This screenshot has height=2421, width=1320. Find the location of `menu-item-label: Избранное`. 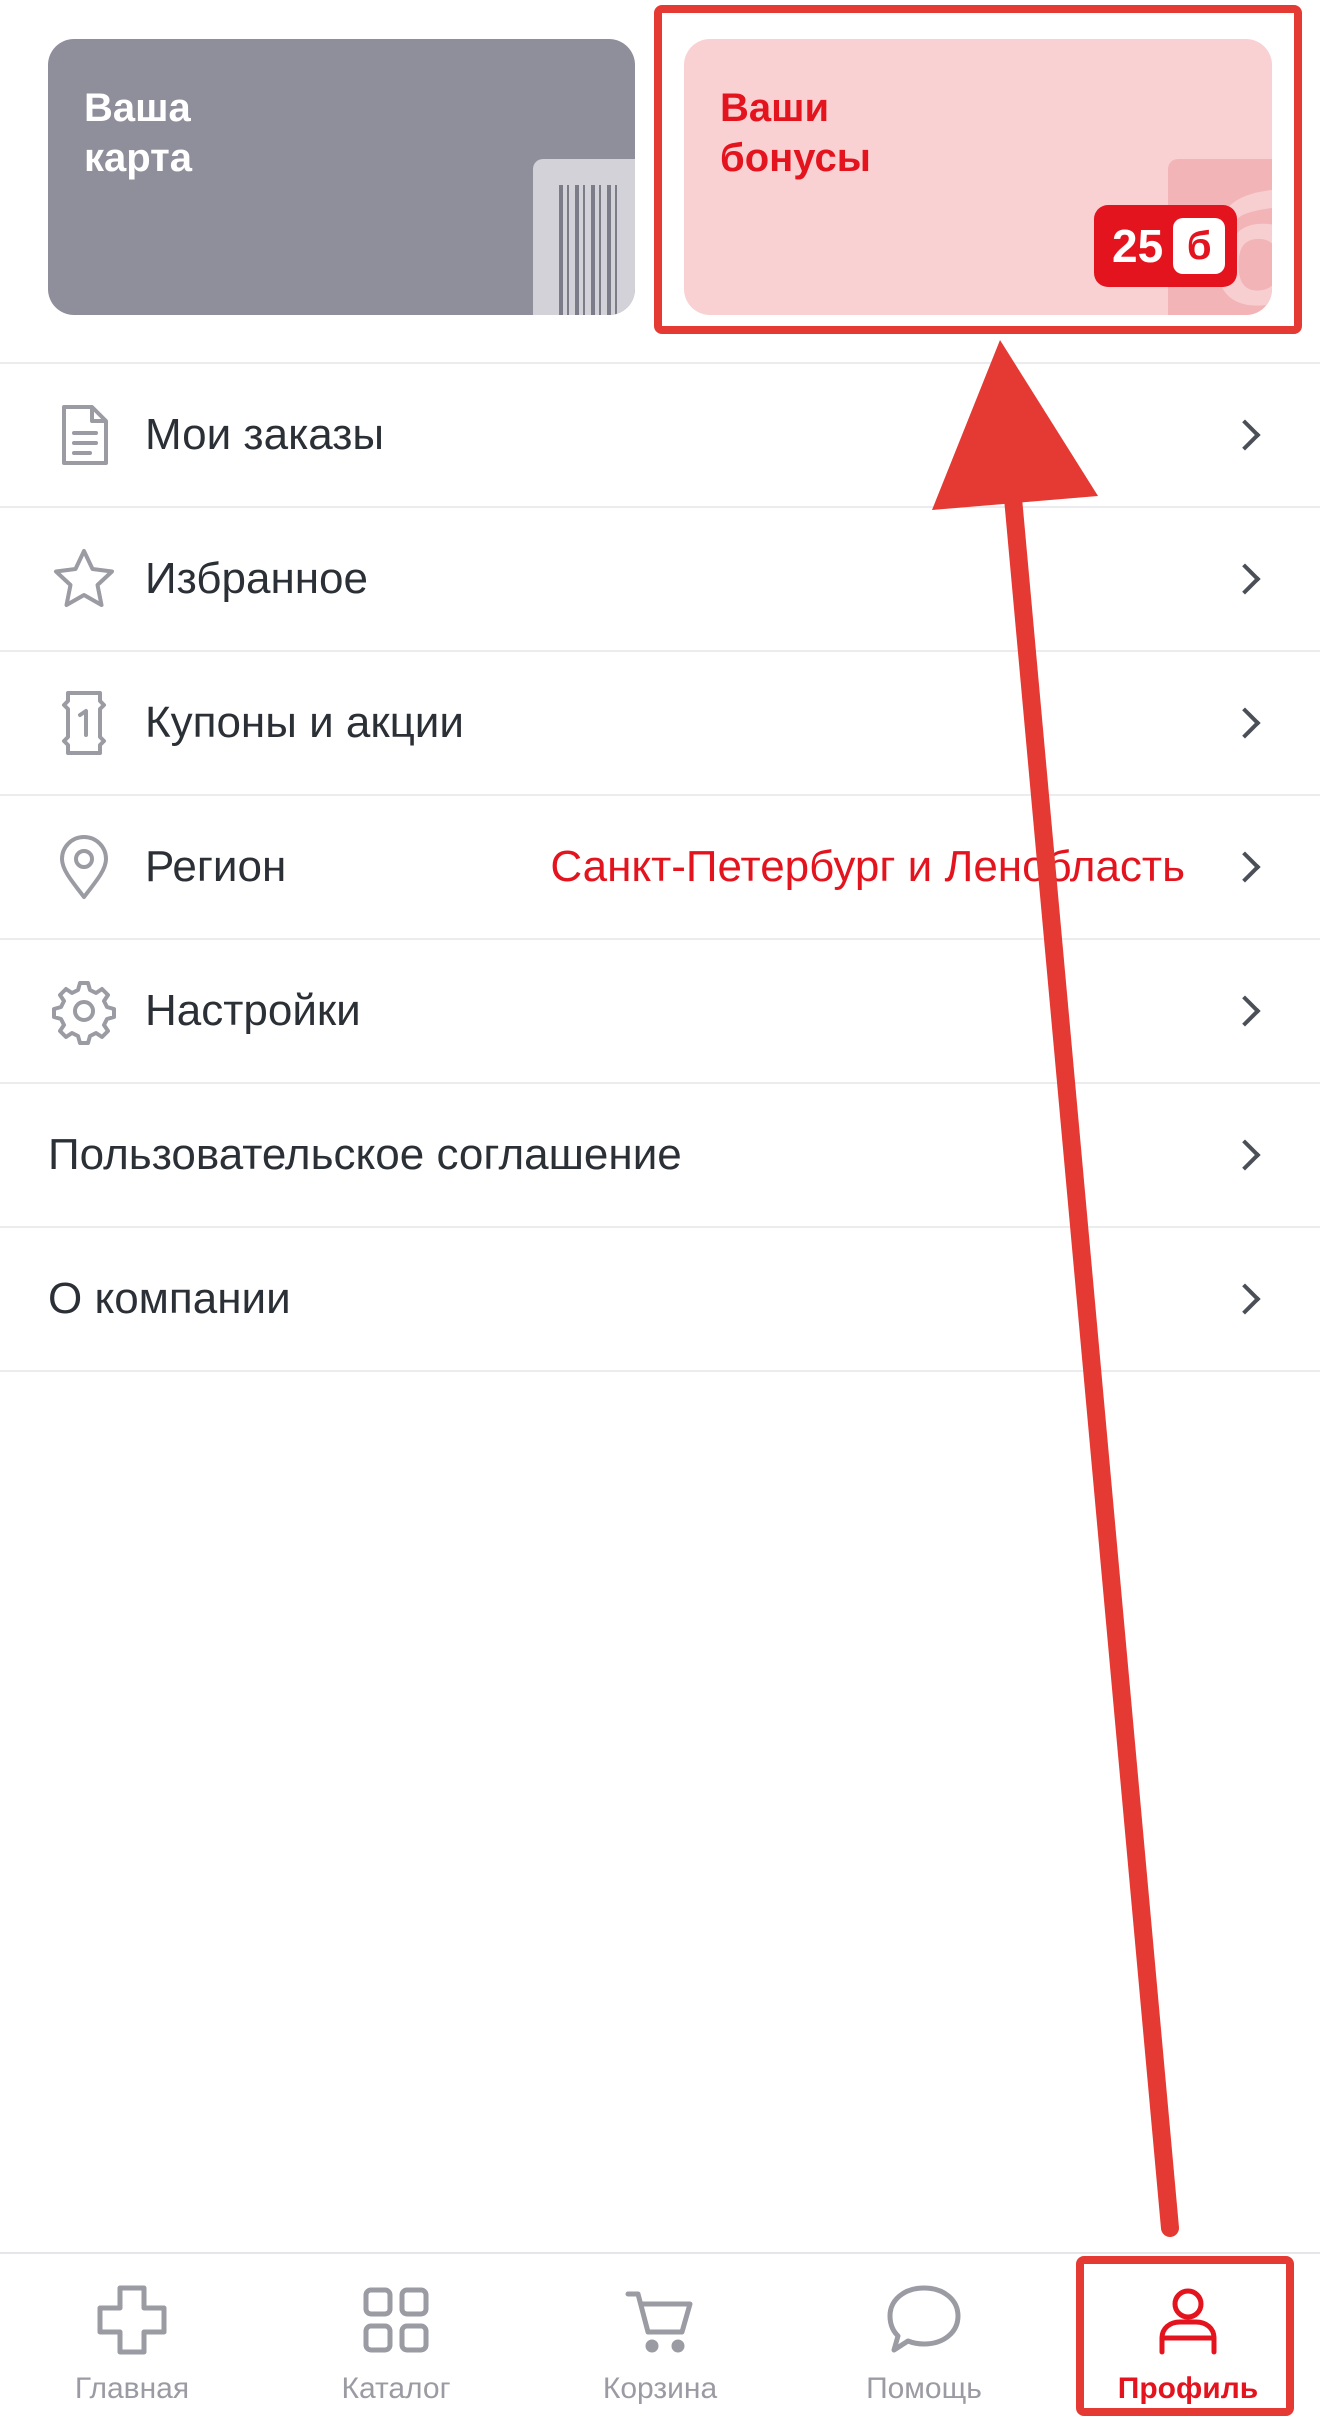

menu-item-label: Избранное is located at coordinates (256, 578).